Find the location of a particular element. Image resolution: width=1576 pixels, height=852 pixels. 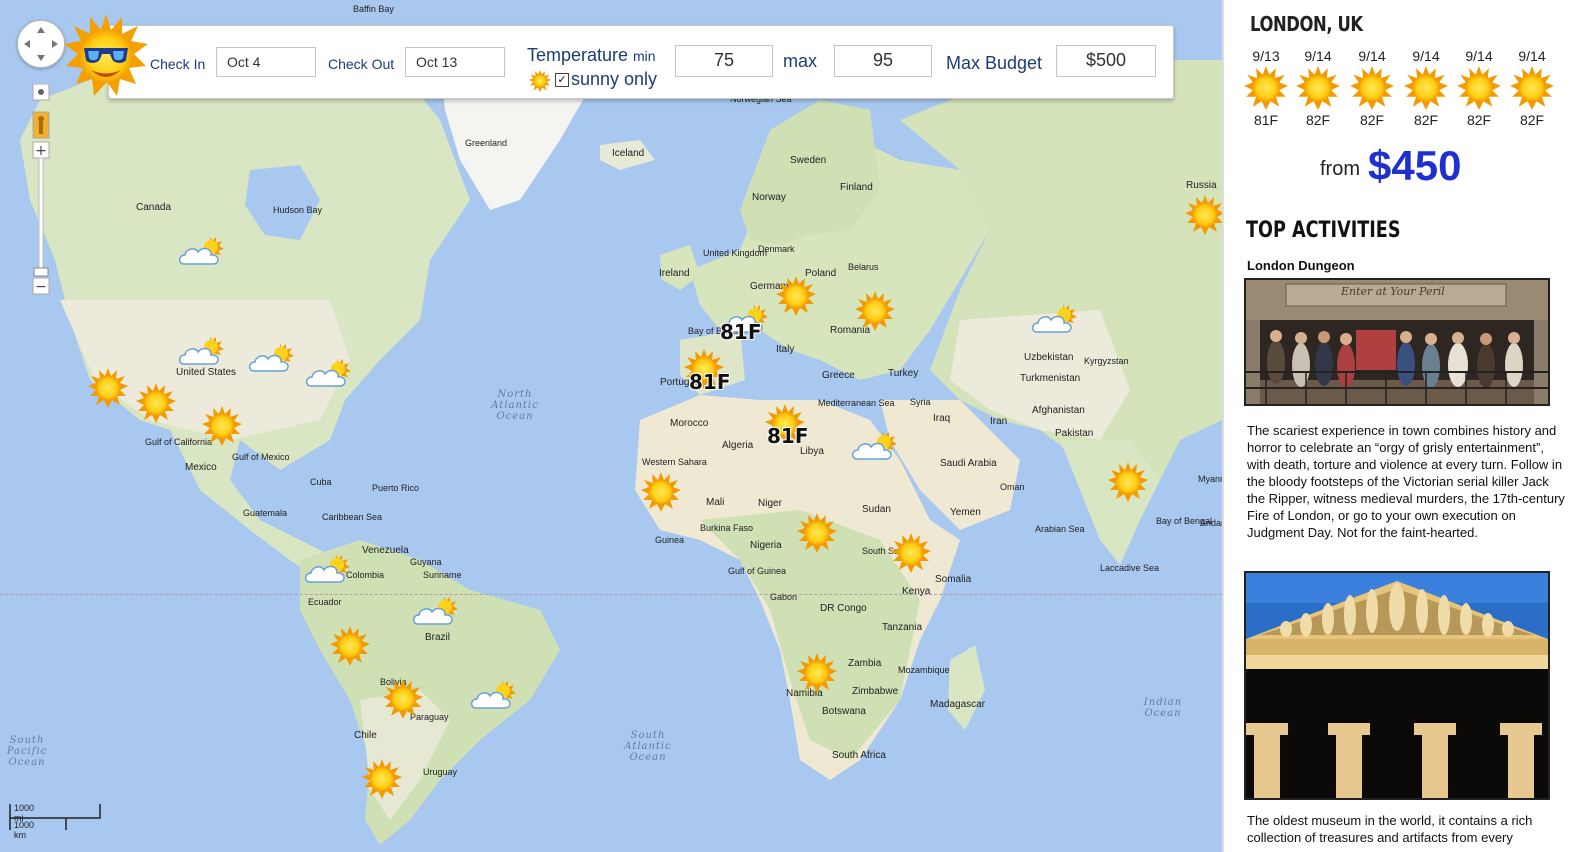

price-value: $450 is located at coordinates (1415, 165).